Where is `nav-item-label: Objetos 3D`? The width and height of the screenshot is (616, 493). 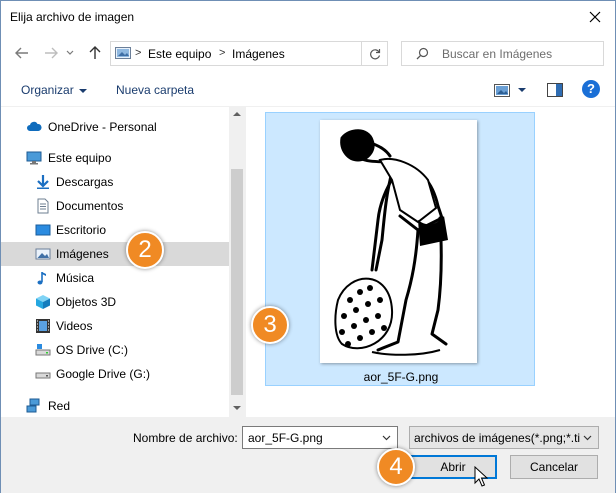 nav-item-label: Objetos 3D is located at coordinates (86, 302).